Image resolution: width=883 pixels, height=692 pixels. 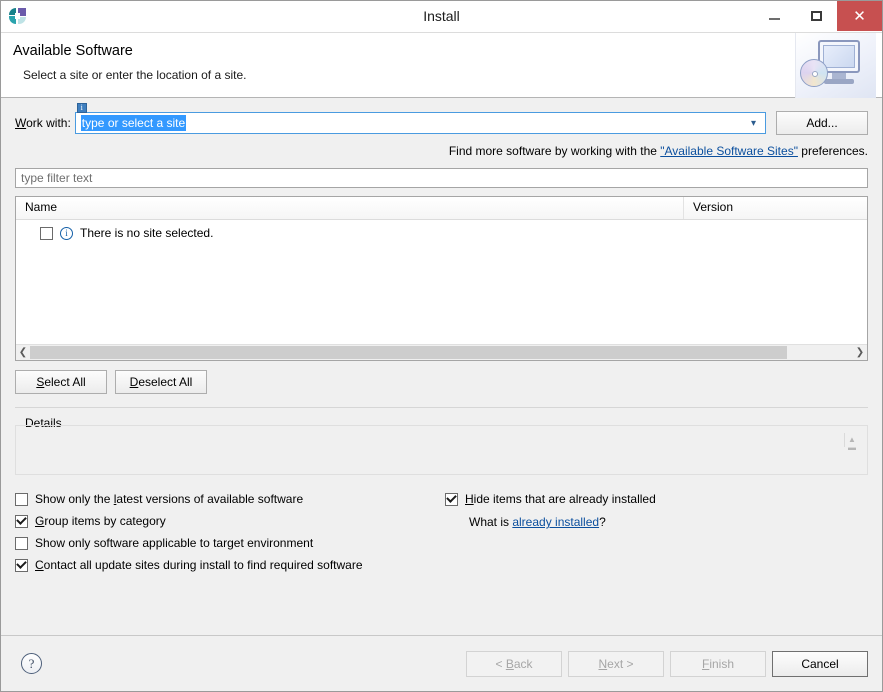 What do you see at coordinates (61, 382) in the screenshot?
I see `select-all-button: Select All` at bounding box center [61, 382].